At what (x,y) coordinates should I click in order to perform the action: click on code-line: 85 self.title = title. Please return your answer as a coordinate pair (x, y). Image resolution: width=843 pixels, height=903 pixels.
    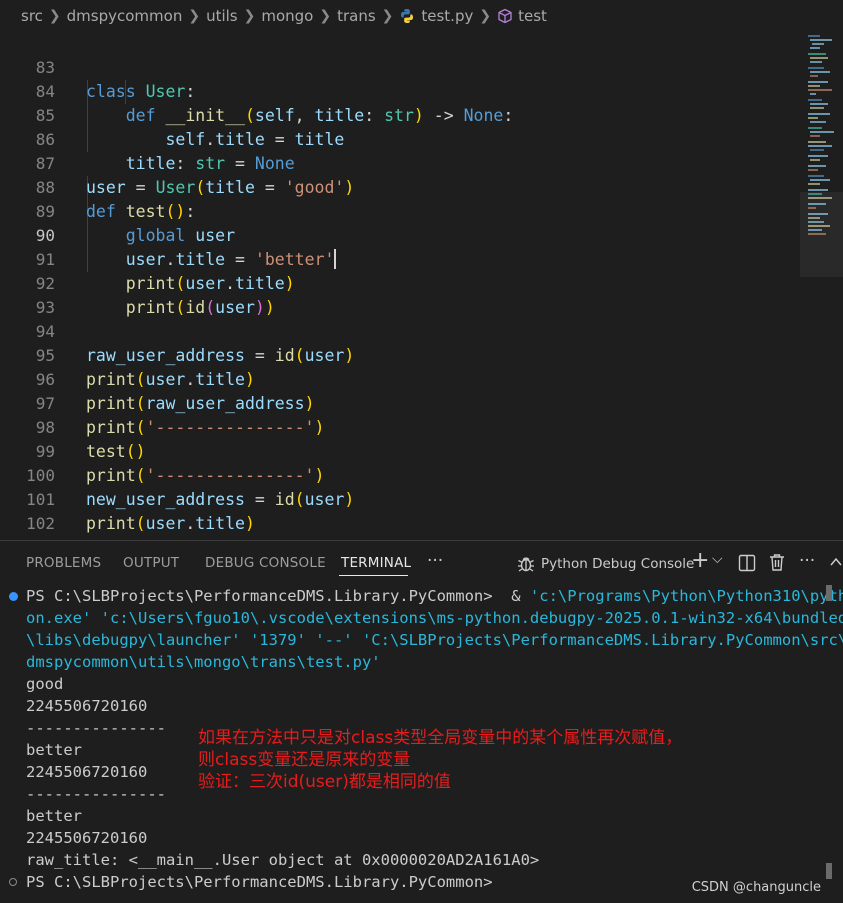
    Looking at the image, I should click on (172, 114).